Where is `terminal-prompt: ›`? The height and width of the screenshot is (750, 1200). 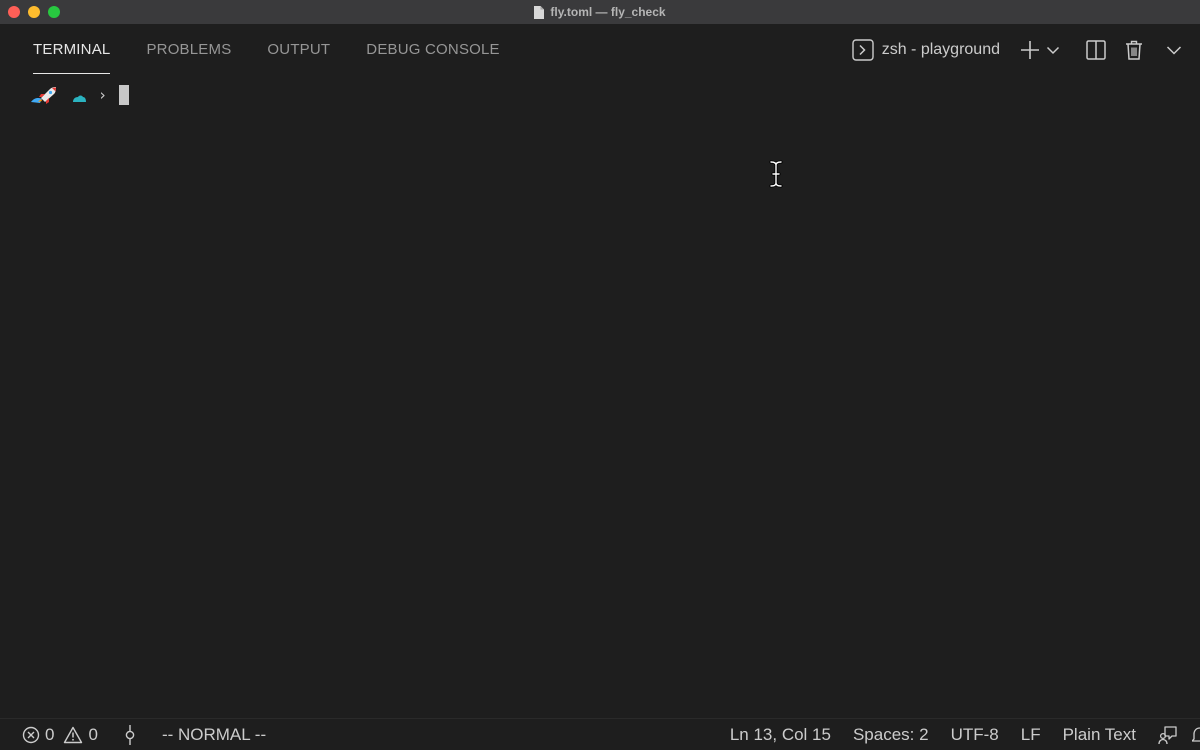 terminal-prompt: › is located at coordinates (80, 95).